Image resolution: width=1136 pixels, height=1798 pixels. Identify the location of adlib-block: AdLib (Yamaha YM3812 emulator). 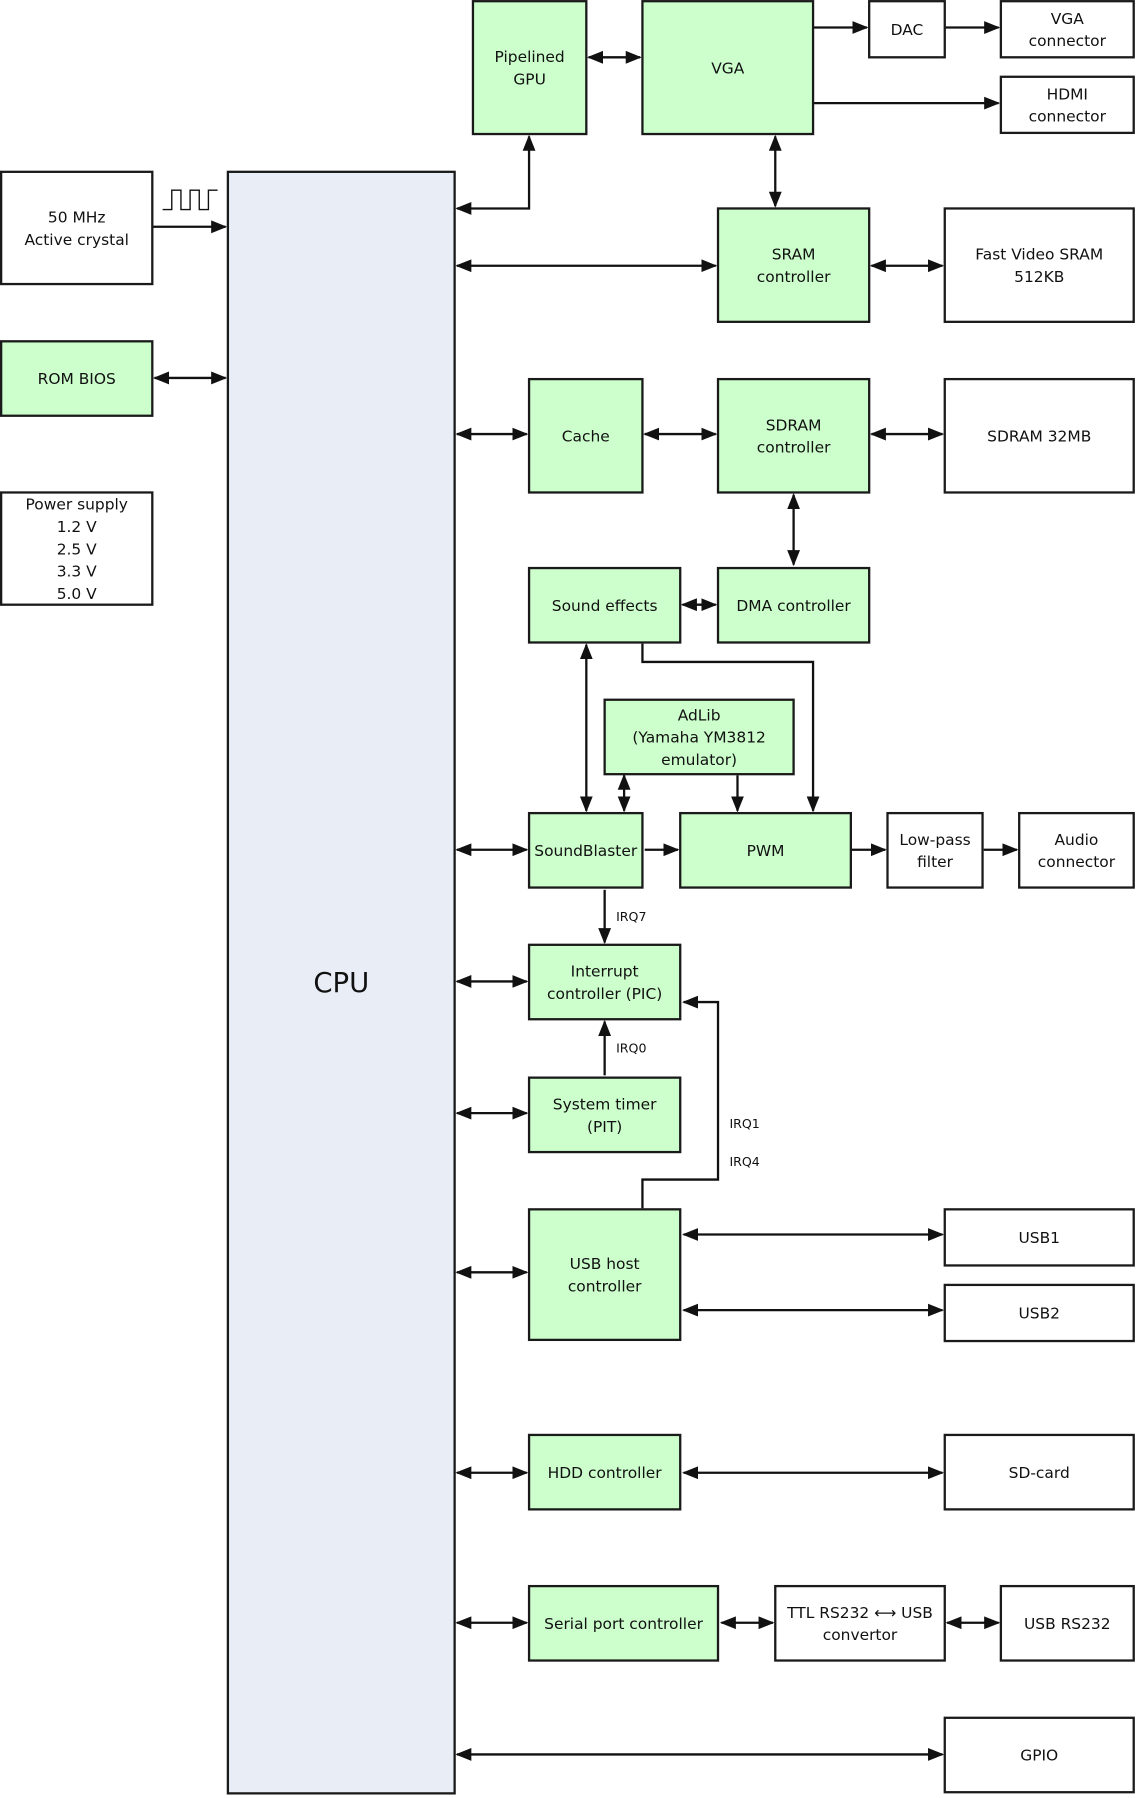
(699, 737).